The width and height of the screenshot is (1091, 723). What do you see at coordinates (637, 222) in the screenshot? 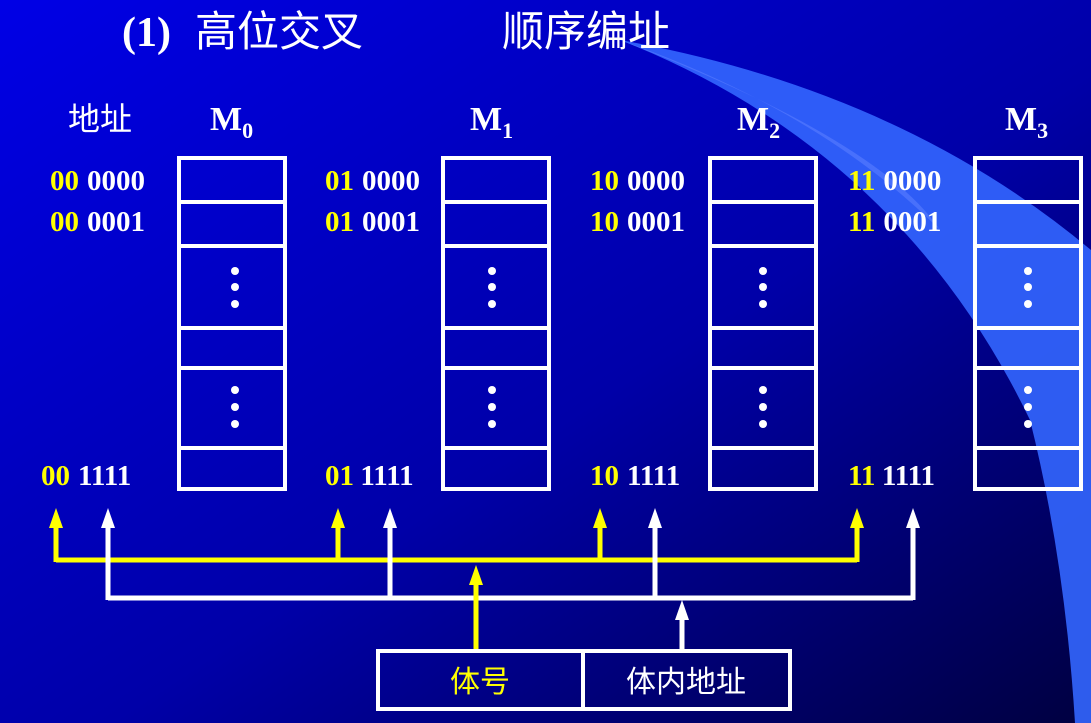
I see `cell-address: 10 0001` at bounding box center [637, 222].